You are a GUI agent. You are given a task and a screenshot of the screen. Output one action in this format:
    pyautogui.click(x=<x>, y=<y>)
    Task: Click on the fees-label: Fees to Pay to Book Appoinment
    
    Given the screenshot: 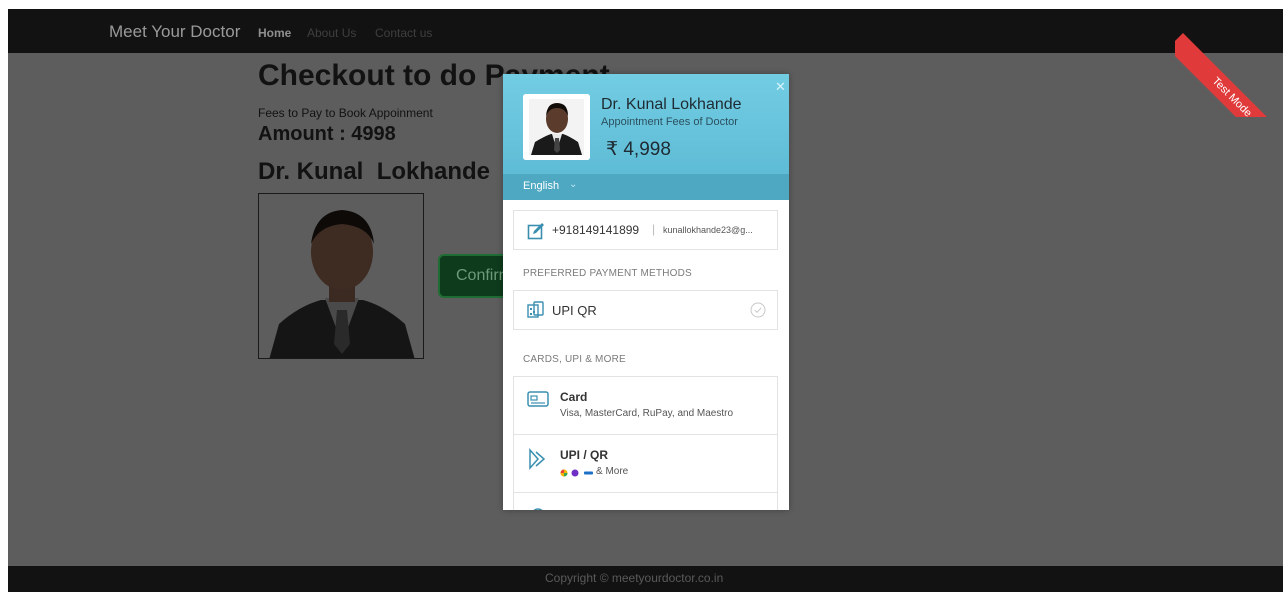 What is the action you would take?
    pyautogui.click(x=345, y=113)
    